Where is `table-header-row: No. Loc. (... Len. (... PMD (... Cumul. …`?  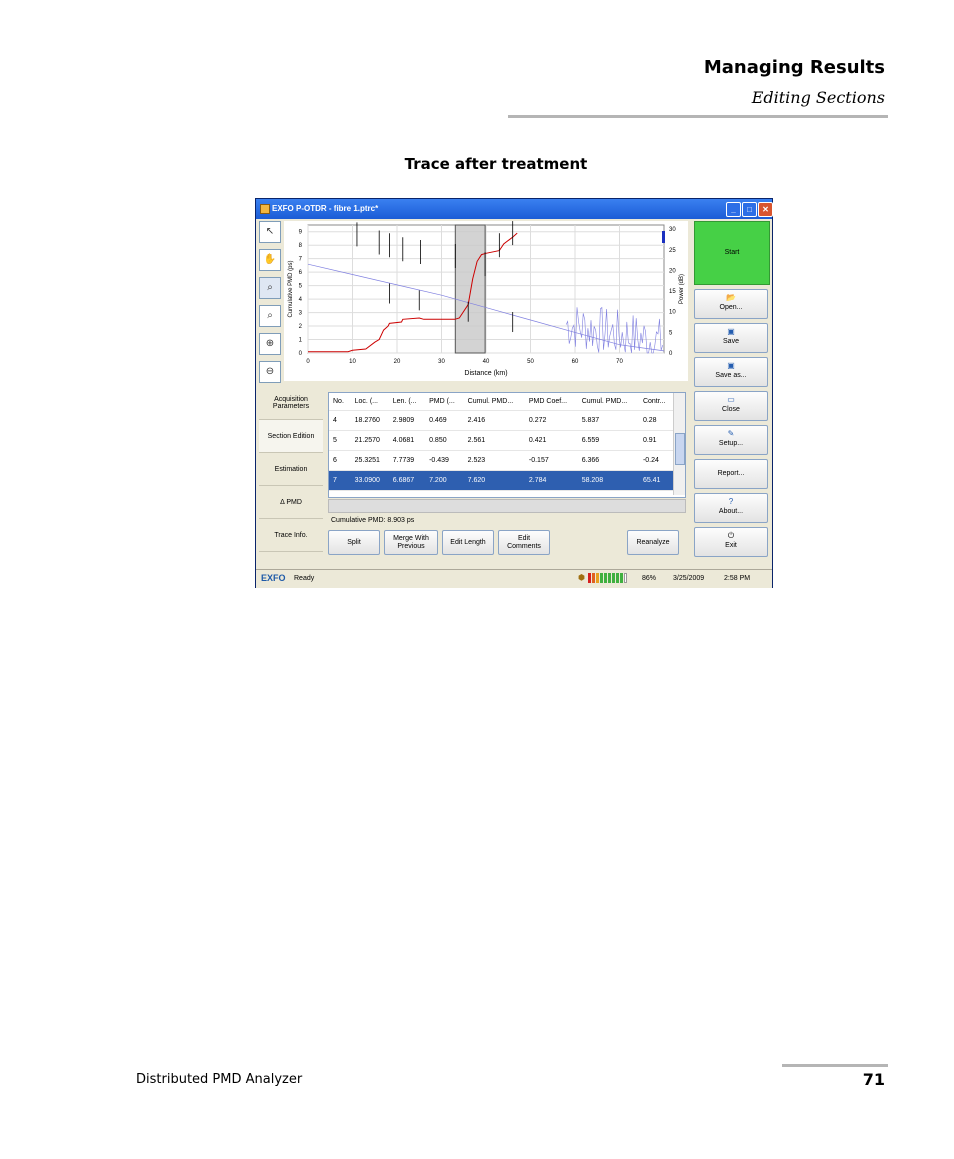
table-header-row: No. Loc. (... Len. (... PMD (... Cumul. … is located at coordinates (501, 402).